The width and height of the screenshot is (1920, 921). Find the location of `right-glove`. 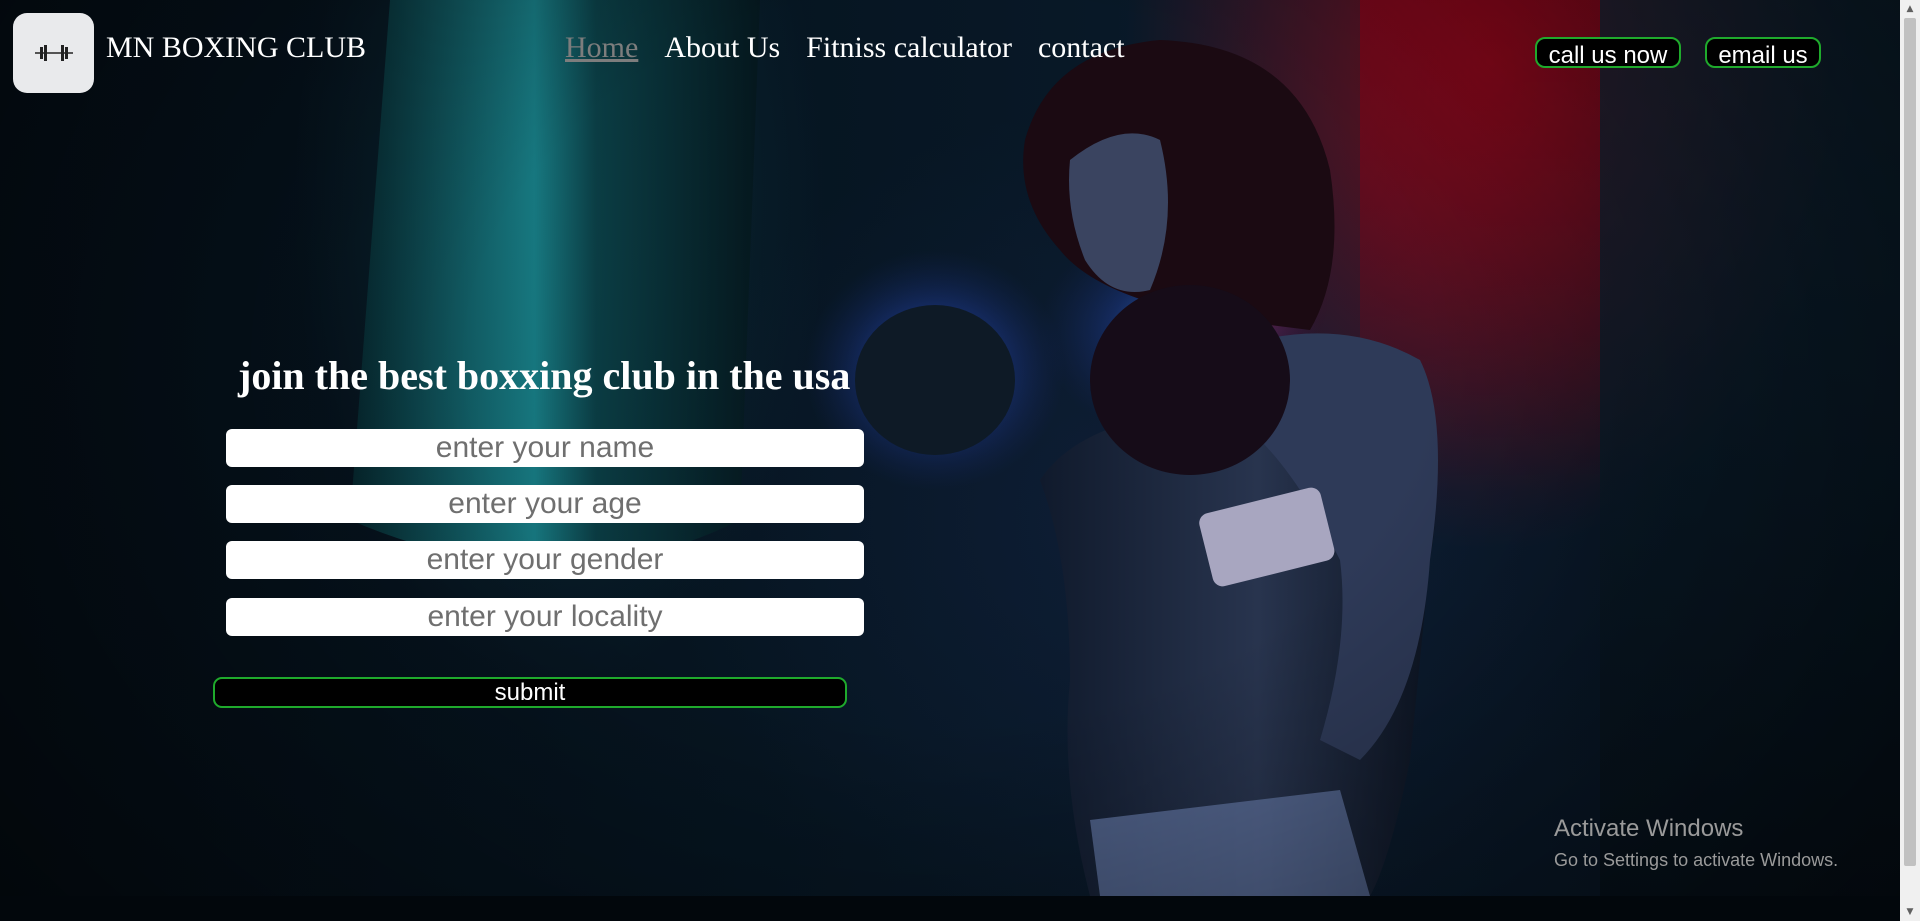

right-glove is located at coordinates (1190, 380).